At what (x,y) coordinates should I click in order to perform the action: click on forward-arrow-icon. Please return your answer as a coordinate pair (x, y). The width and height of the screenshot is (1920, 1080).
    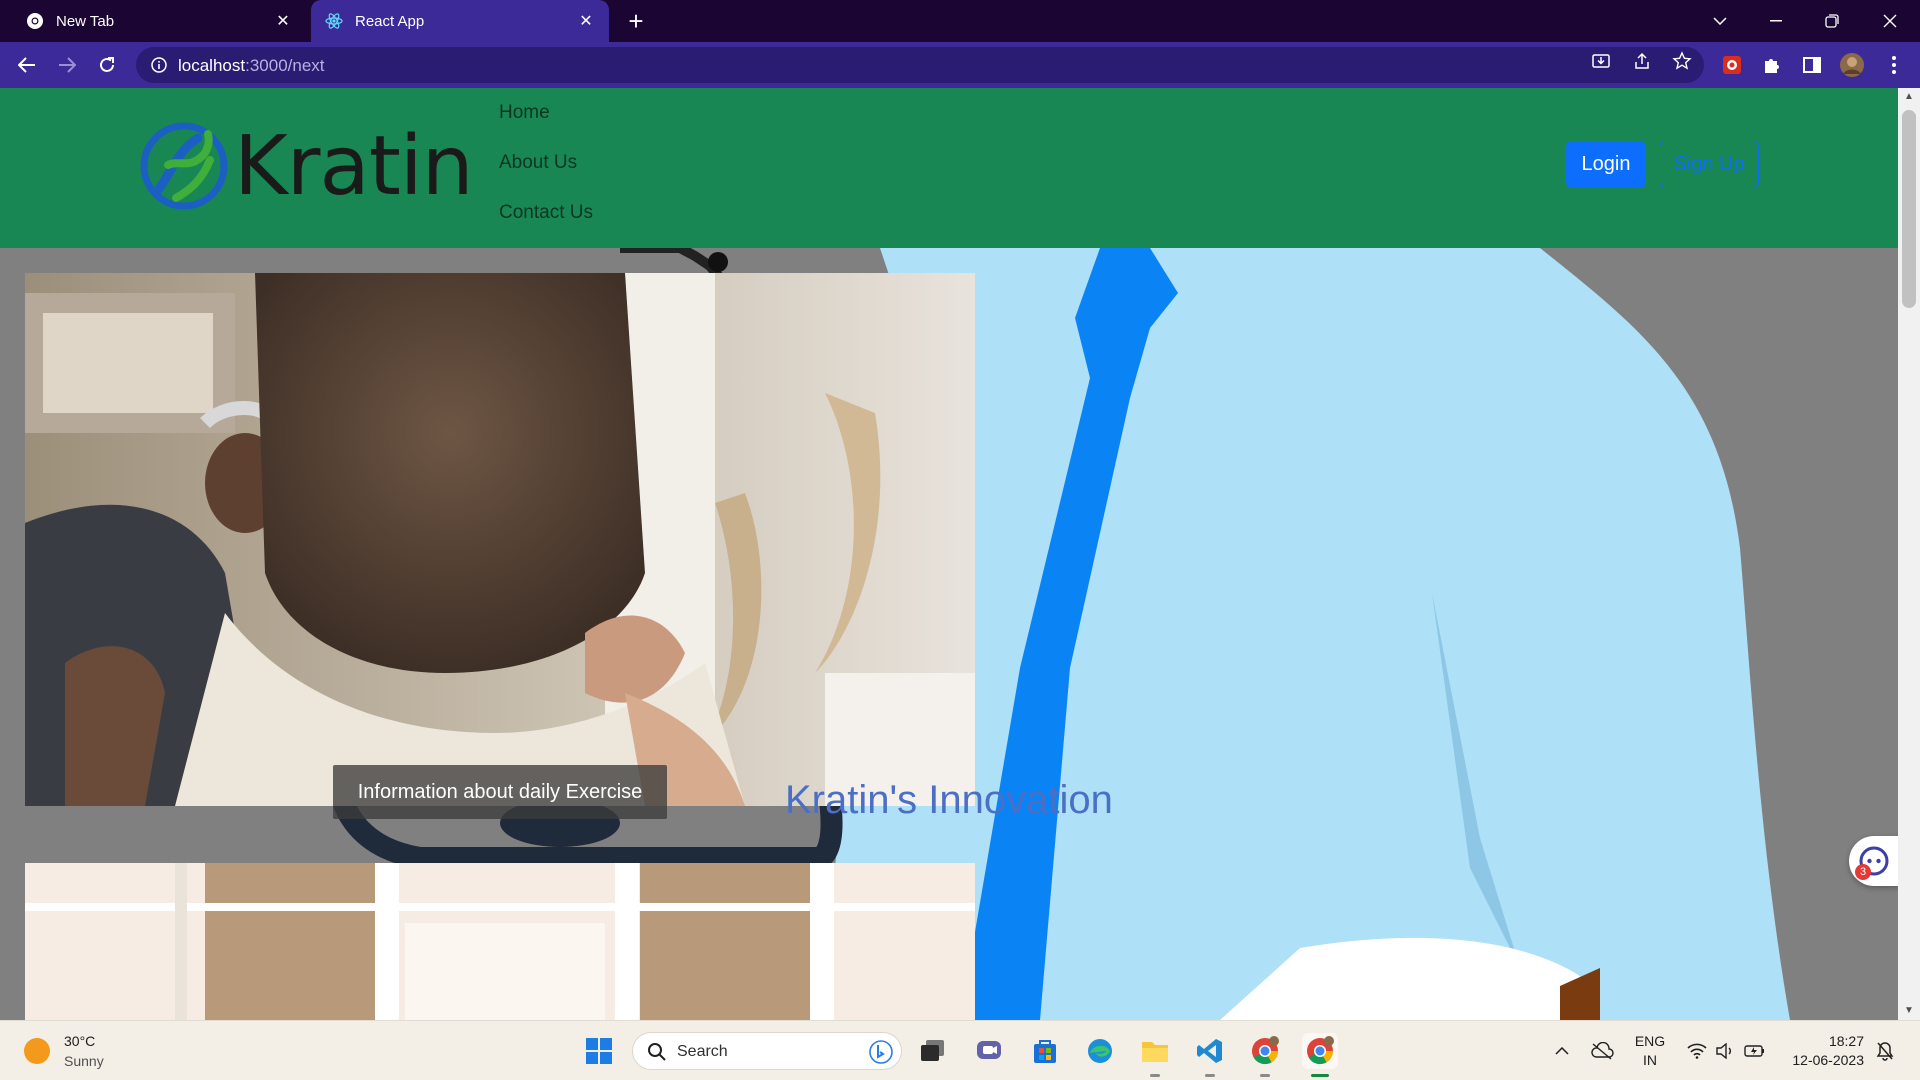
    Looking at the image, I should click on (67, 65).